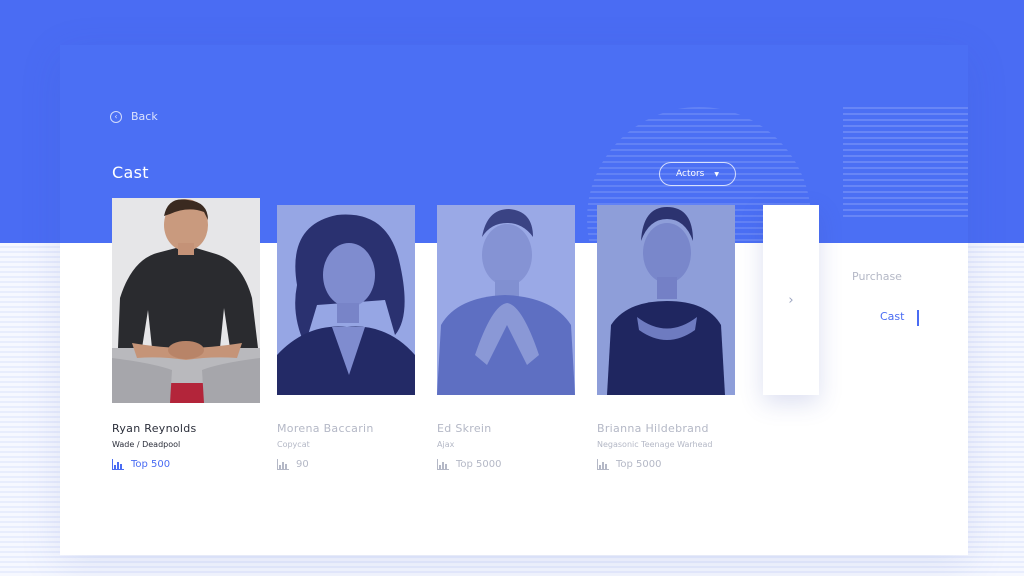  Describe the element at coordinates (716, 174) in the screenshot. I see `caret-down-icon: ▼` at that location.